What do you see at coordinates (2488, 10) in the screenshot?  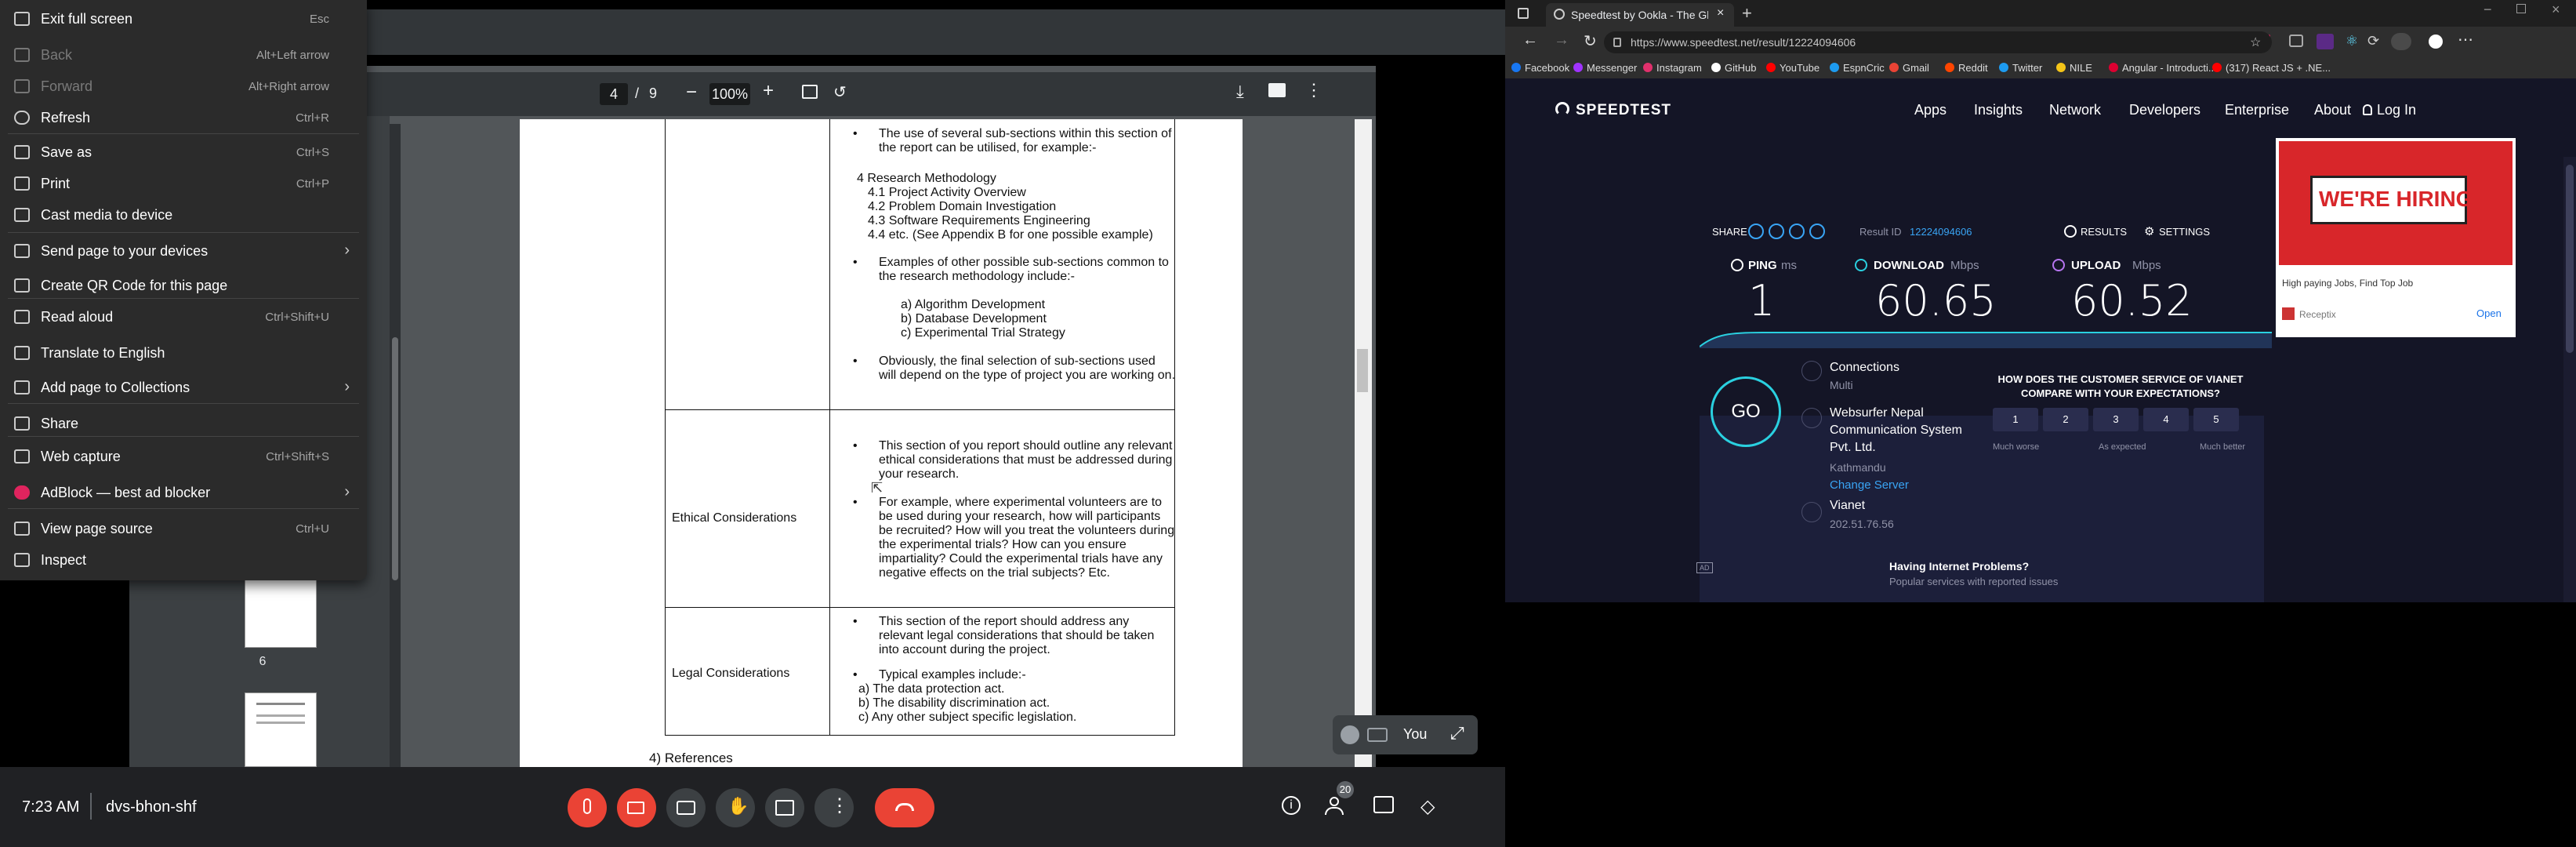 I see `minimize-icon: −` at bounding box center [2488, 10].